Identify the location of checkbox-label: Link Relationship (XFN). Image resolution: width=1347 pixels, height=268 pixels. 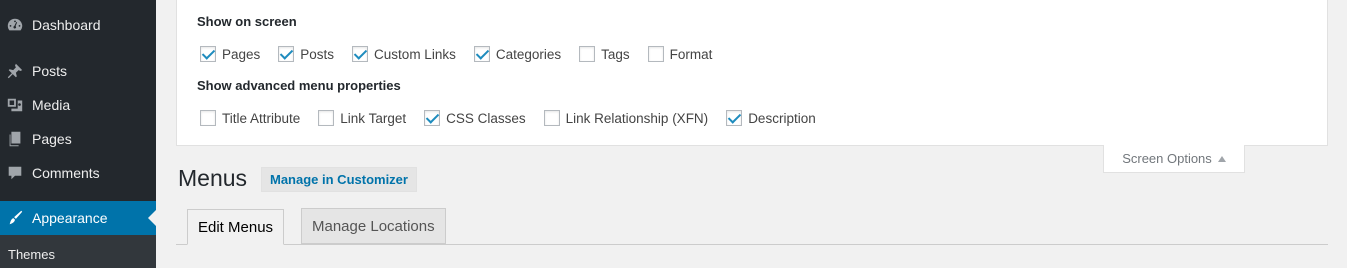
(637, 118).